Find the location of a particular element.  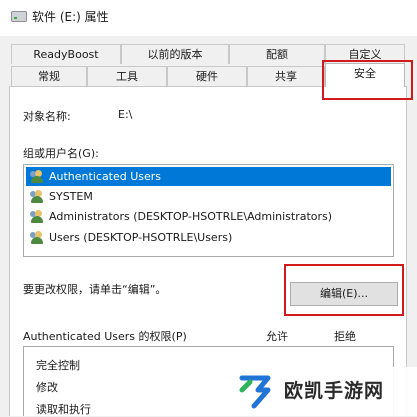

highlight-box-edit-button is located at coordinates (344, 290).